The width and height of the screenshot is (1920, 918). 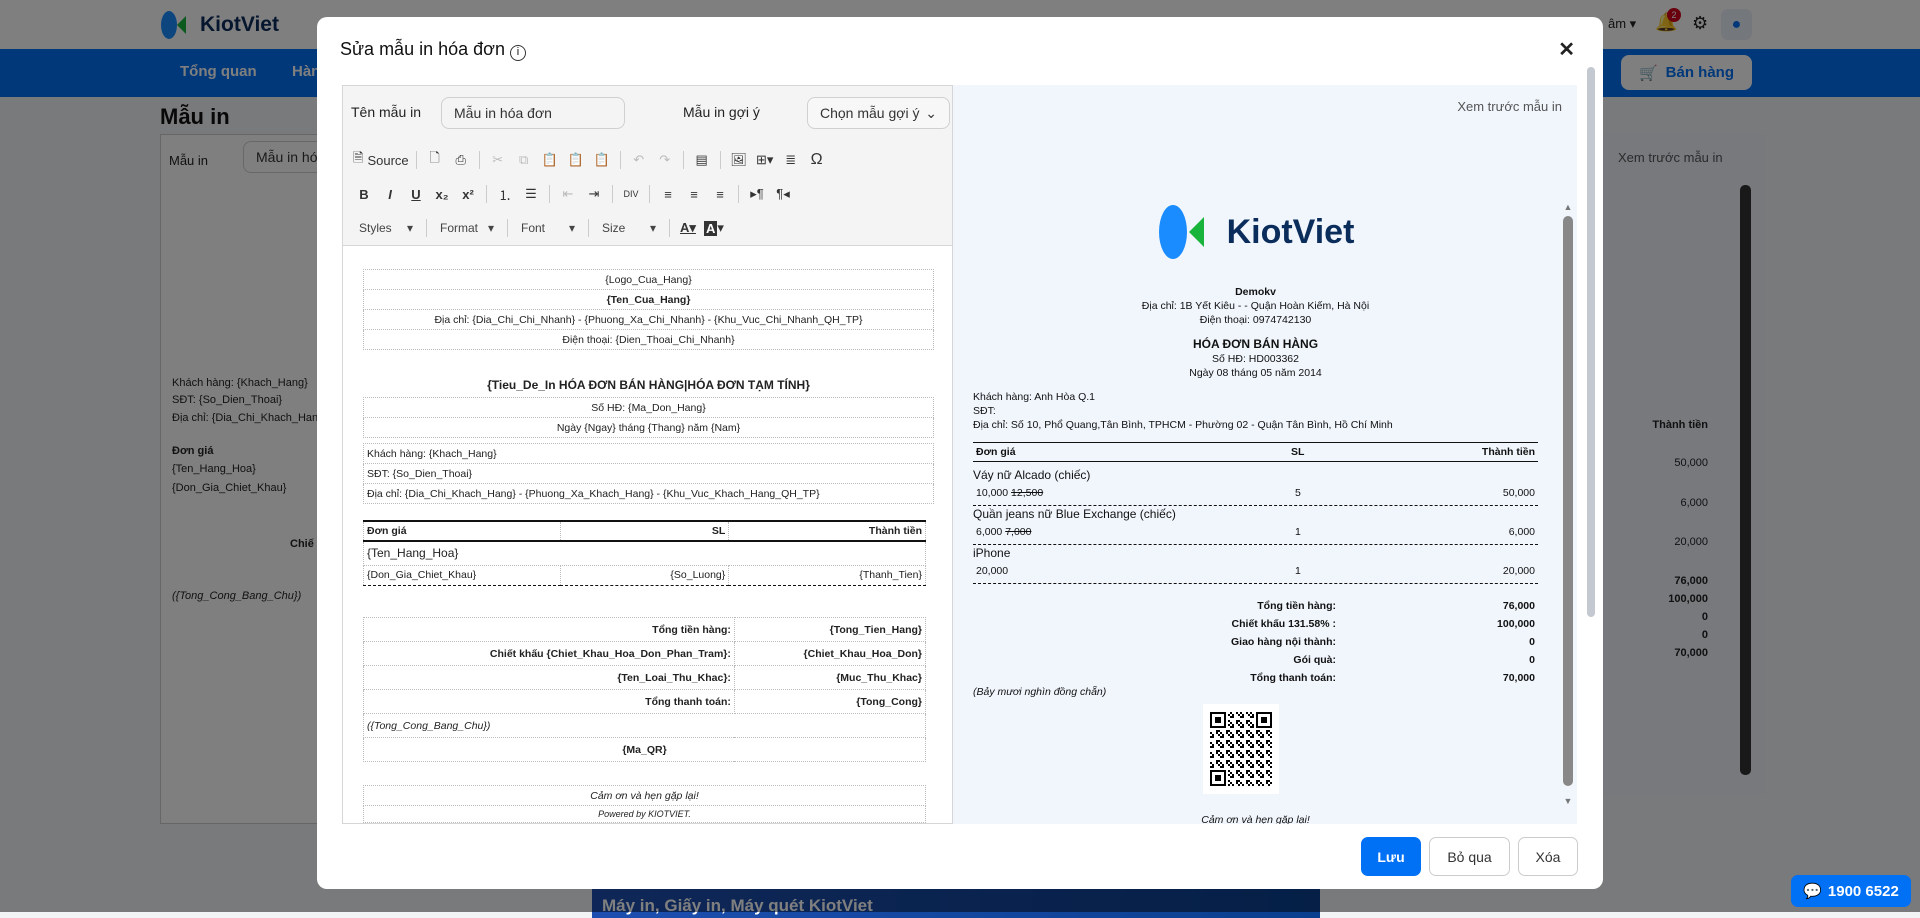 What do you see at coordinates (524, 160) in the screenshot?
I see `copy-icon: ⧉` at bounding box center [524, 160].